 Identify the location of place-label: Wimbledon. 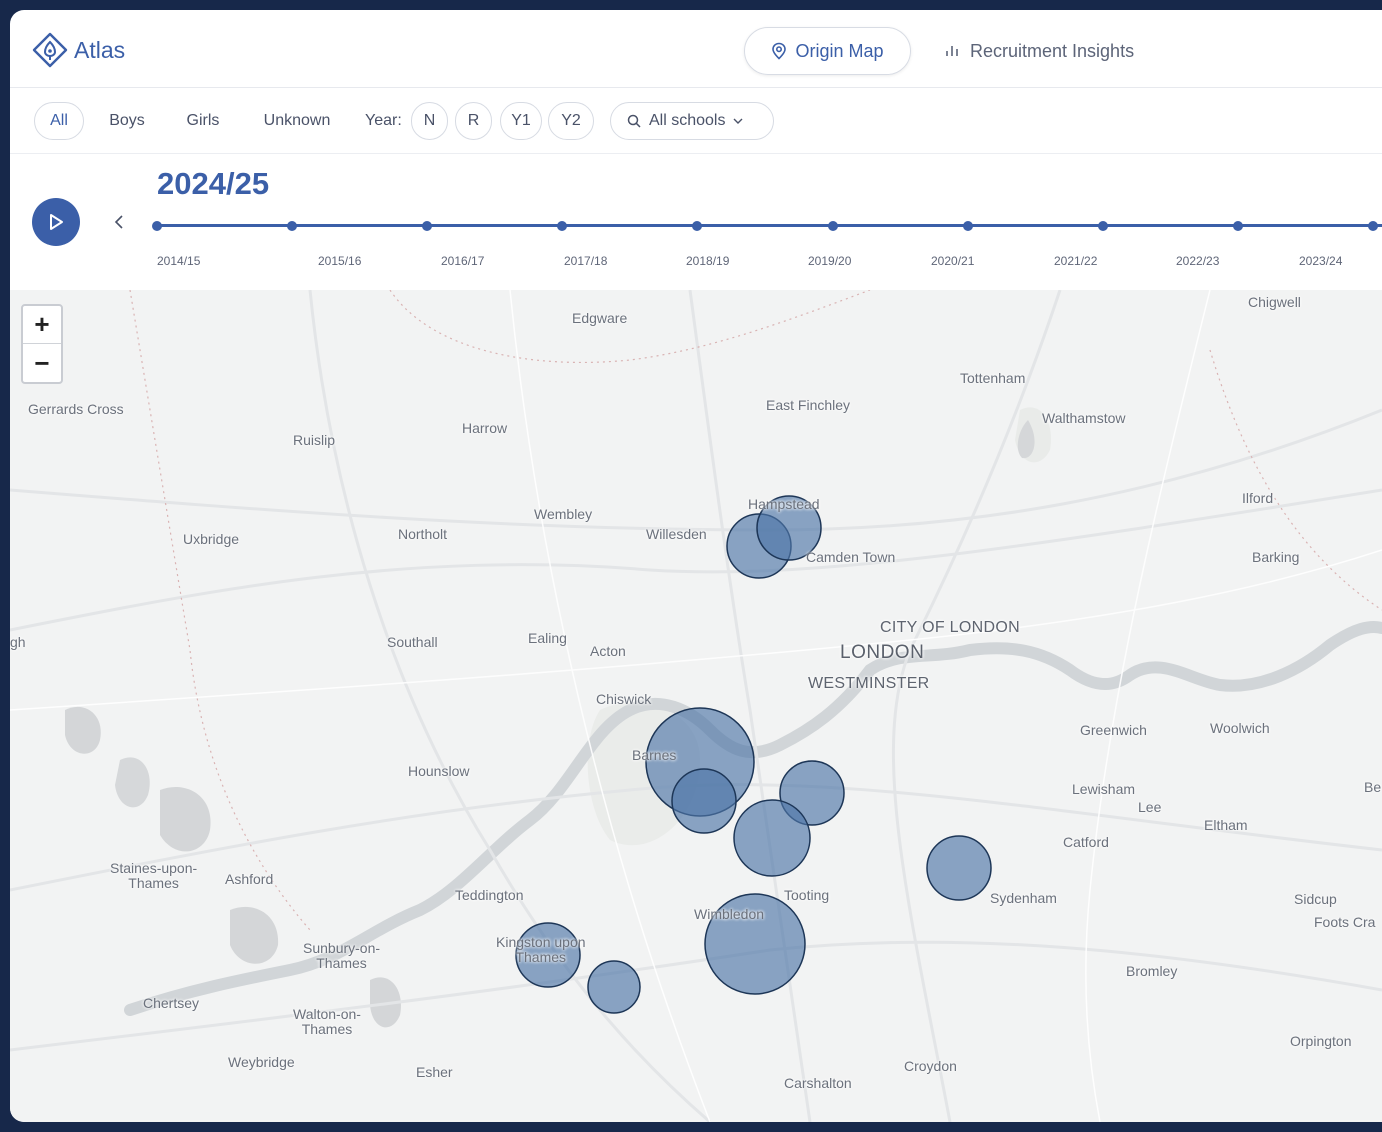
(729, 914).